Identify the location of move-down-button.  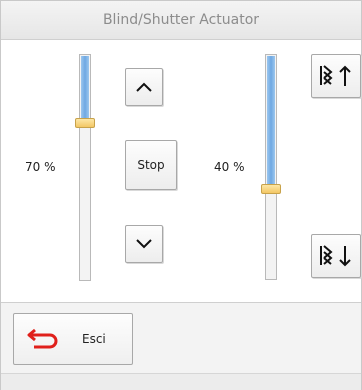
(144, 244).